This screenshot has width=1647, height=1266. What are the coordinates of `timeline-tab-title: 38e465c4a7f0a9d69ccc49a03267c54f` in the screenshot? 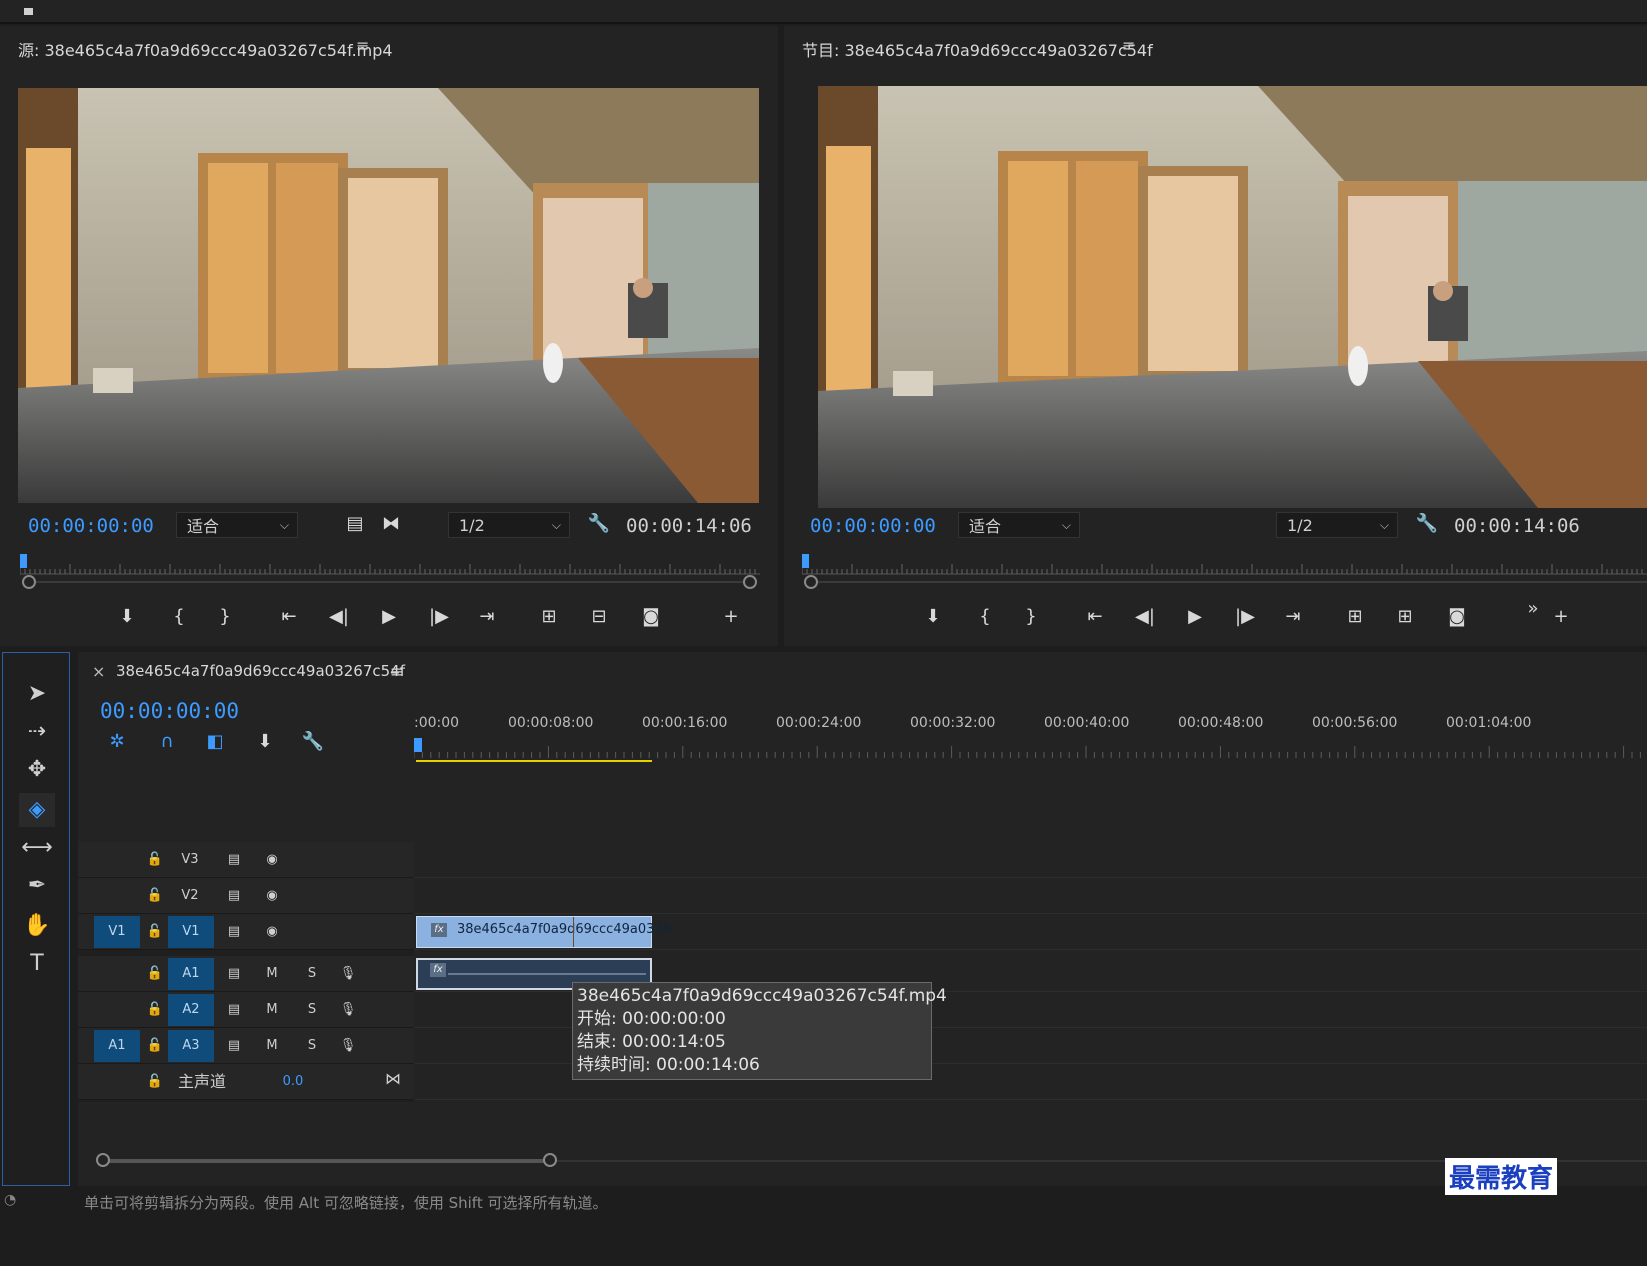 It's located at (260, 671).